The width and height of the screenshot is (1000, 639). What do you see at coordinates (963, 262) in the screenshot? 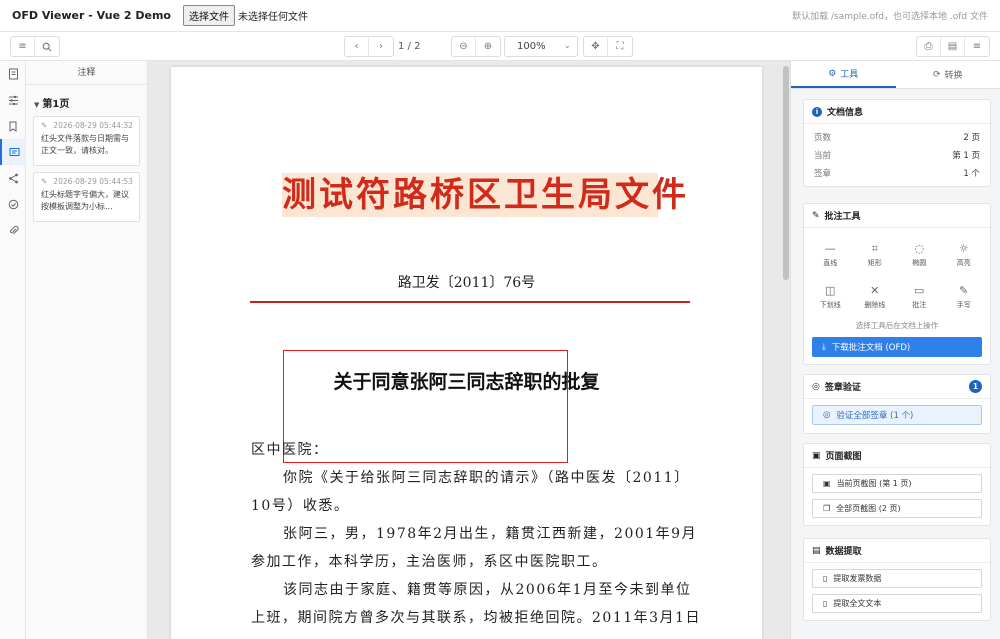
I see `tool-label: 高亮` at bounding box center [963, 262].